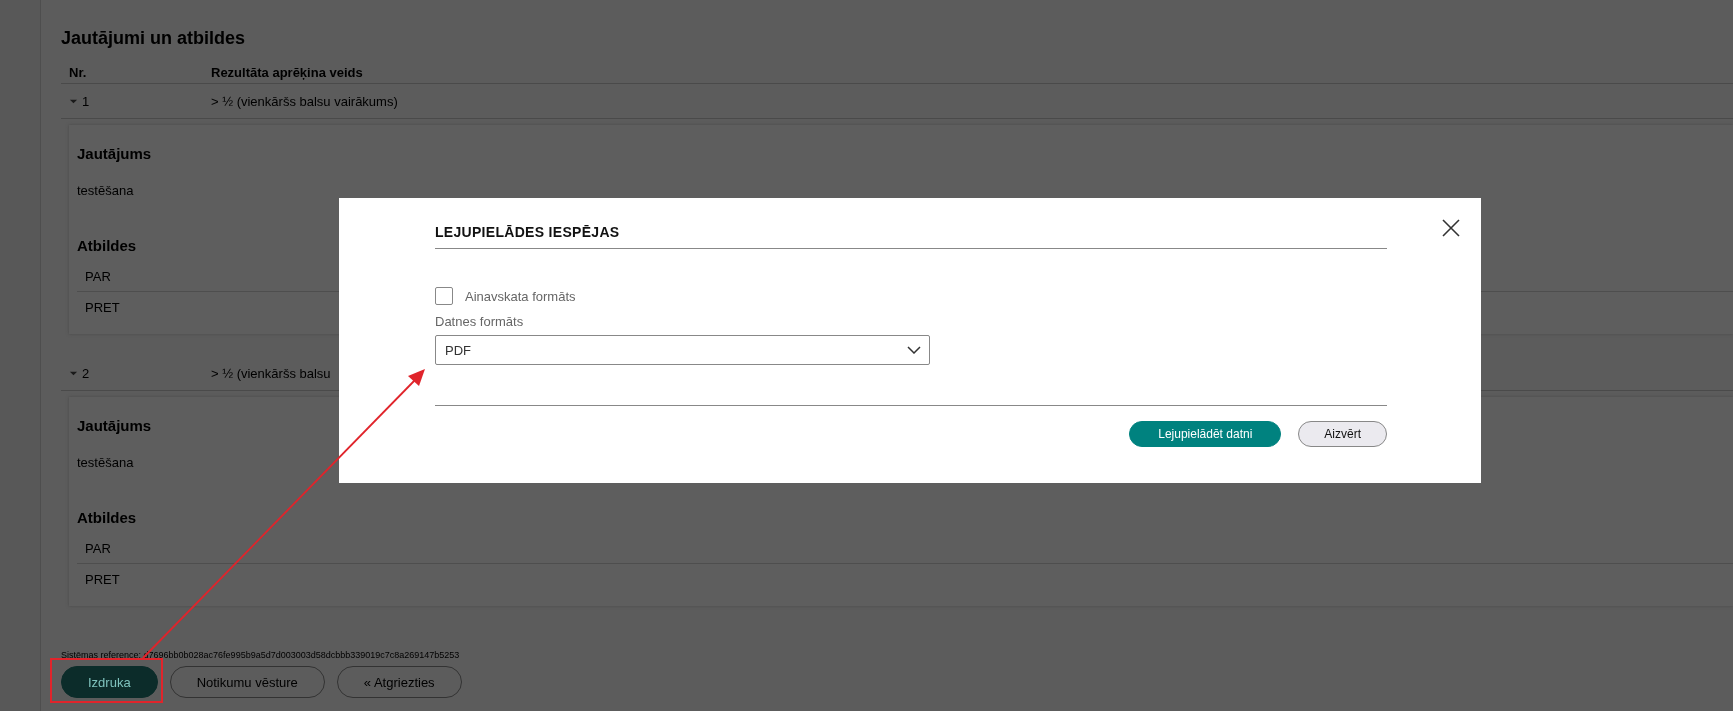 Image resolution: width=1733 pixels, height=711 pixels. I want to click on row-number: 2, so click(86, 373).